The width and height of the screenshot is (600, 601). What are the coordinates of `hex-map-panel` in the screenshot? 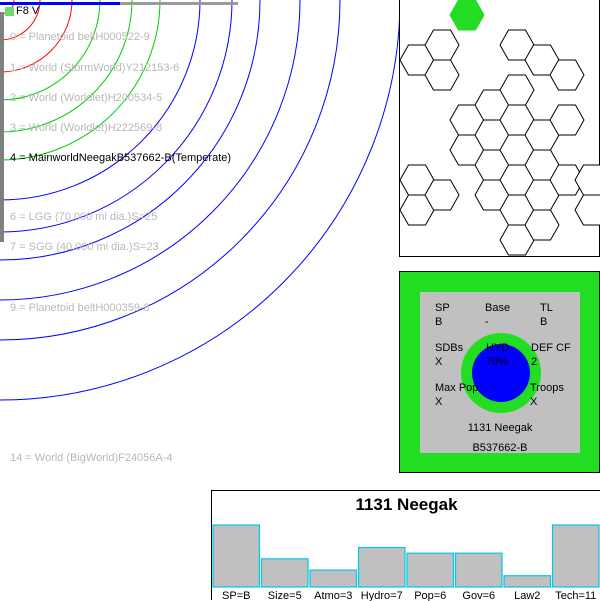 It's located at (499, 128).